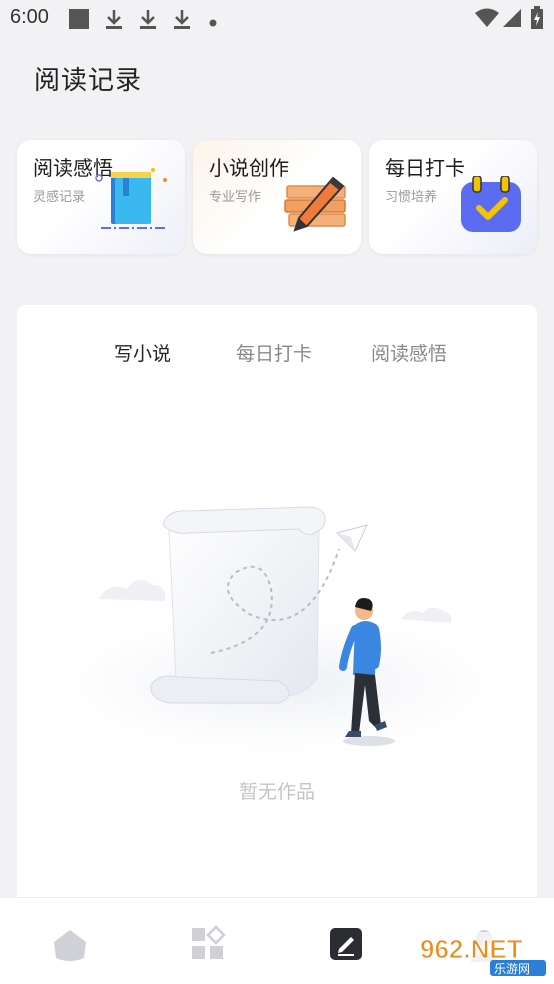 This screenshot has height=984, width=554. I want to click on card-daily-checkin: 每日打卡 习惯培养, so click(453, 197).